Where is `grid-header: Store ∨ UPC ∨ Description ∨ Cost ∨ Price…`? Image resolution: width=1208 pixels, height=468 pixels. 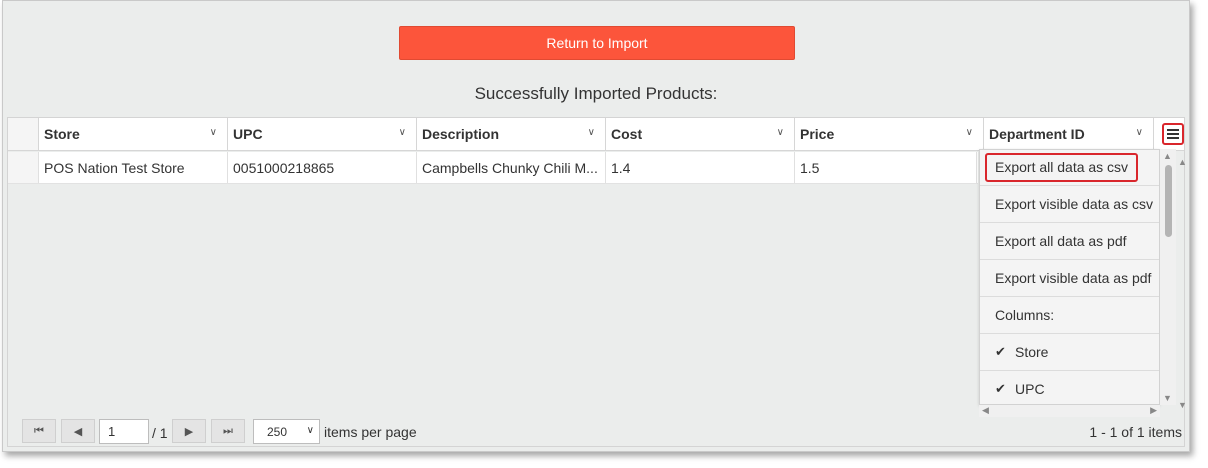 grid-header: Store ∨ UPC ∨ Description ∨ Cost ∨ Price… is located at coordinates (596, 134).